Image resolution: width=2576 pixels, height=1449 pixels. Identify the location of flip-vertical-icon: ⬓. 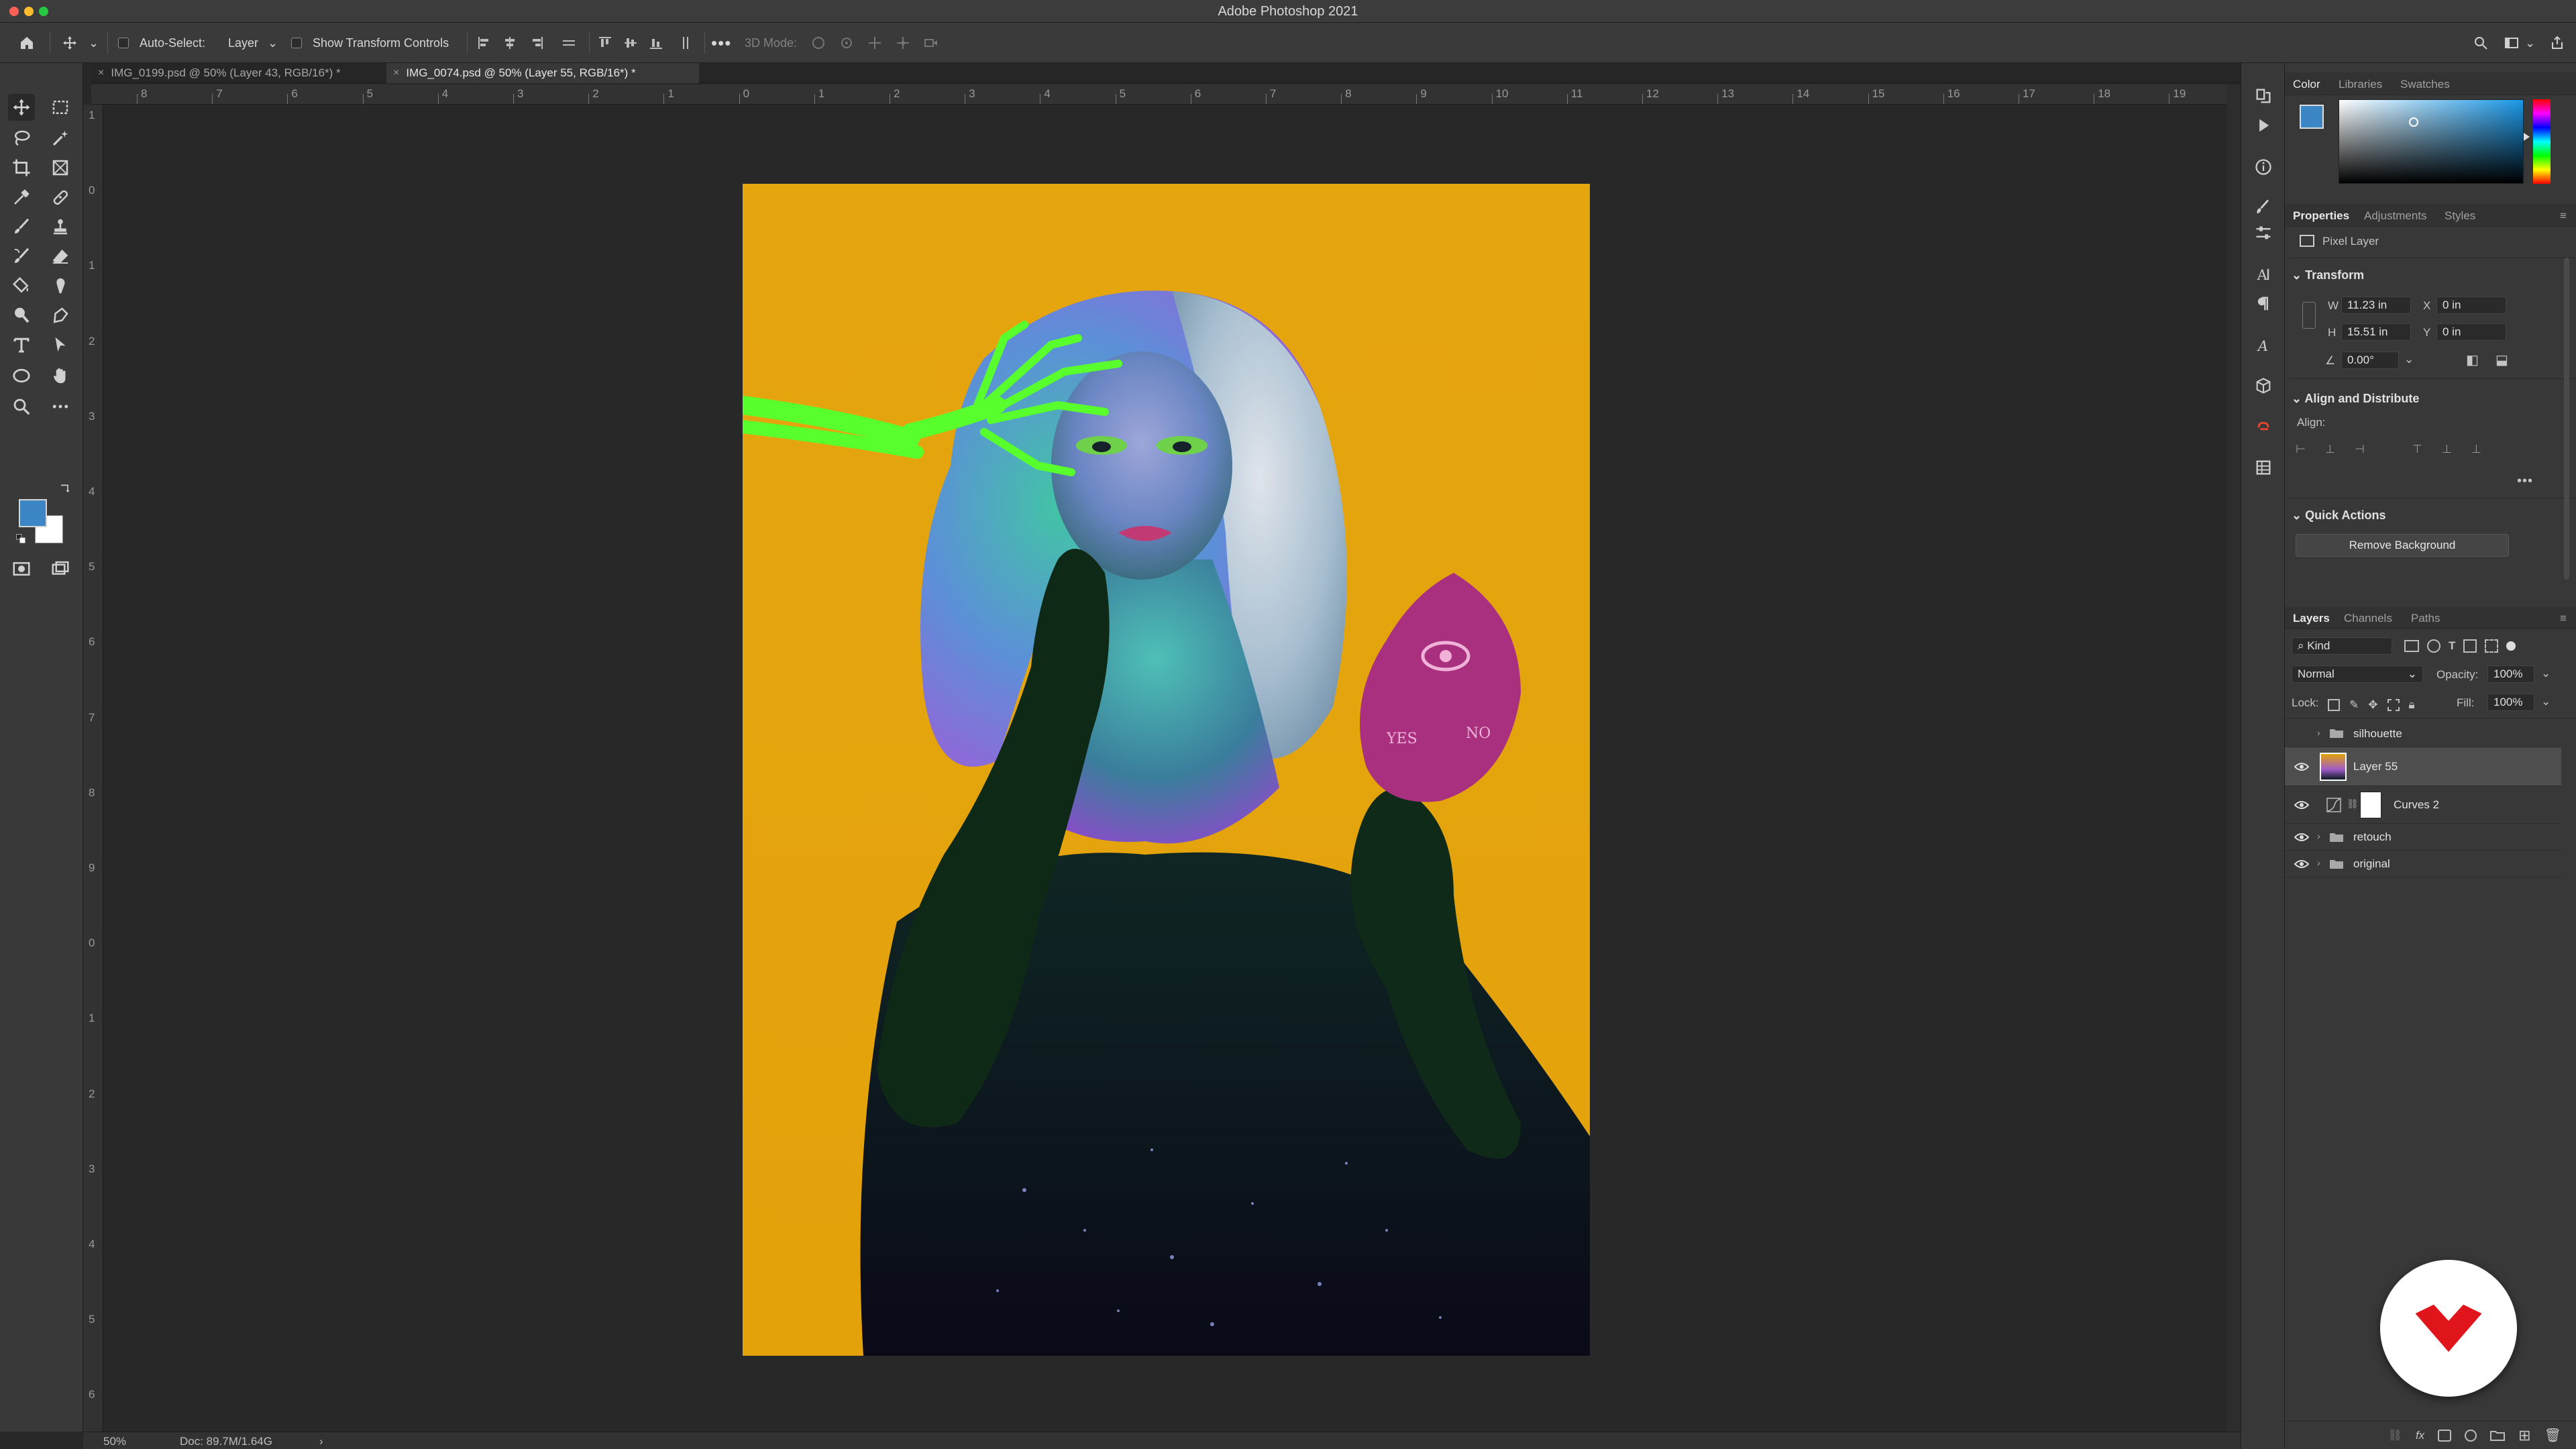
(2502, 360).